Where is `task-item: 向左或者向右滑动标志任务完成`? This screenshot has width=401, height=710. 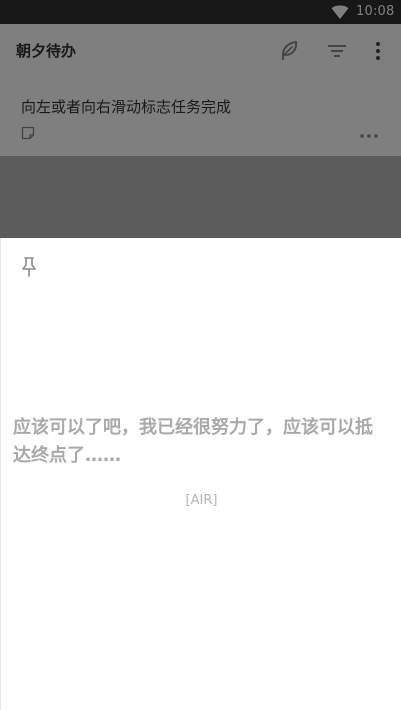 task-item: 向左或者向右滑动标志任务完成 is located at coordinates (200, 122).